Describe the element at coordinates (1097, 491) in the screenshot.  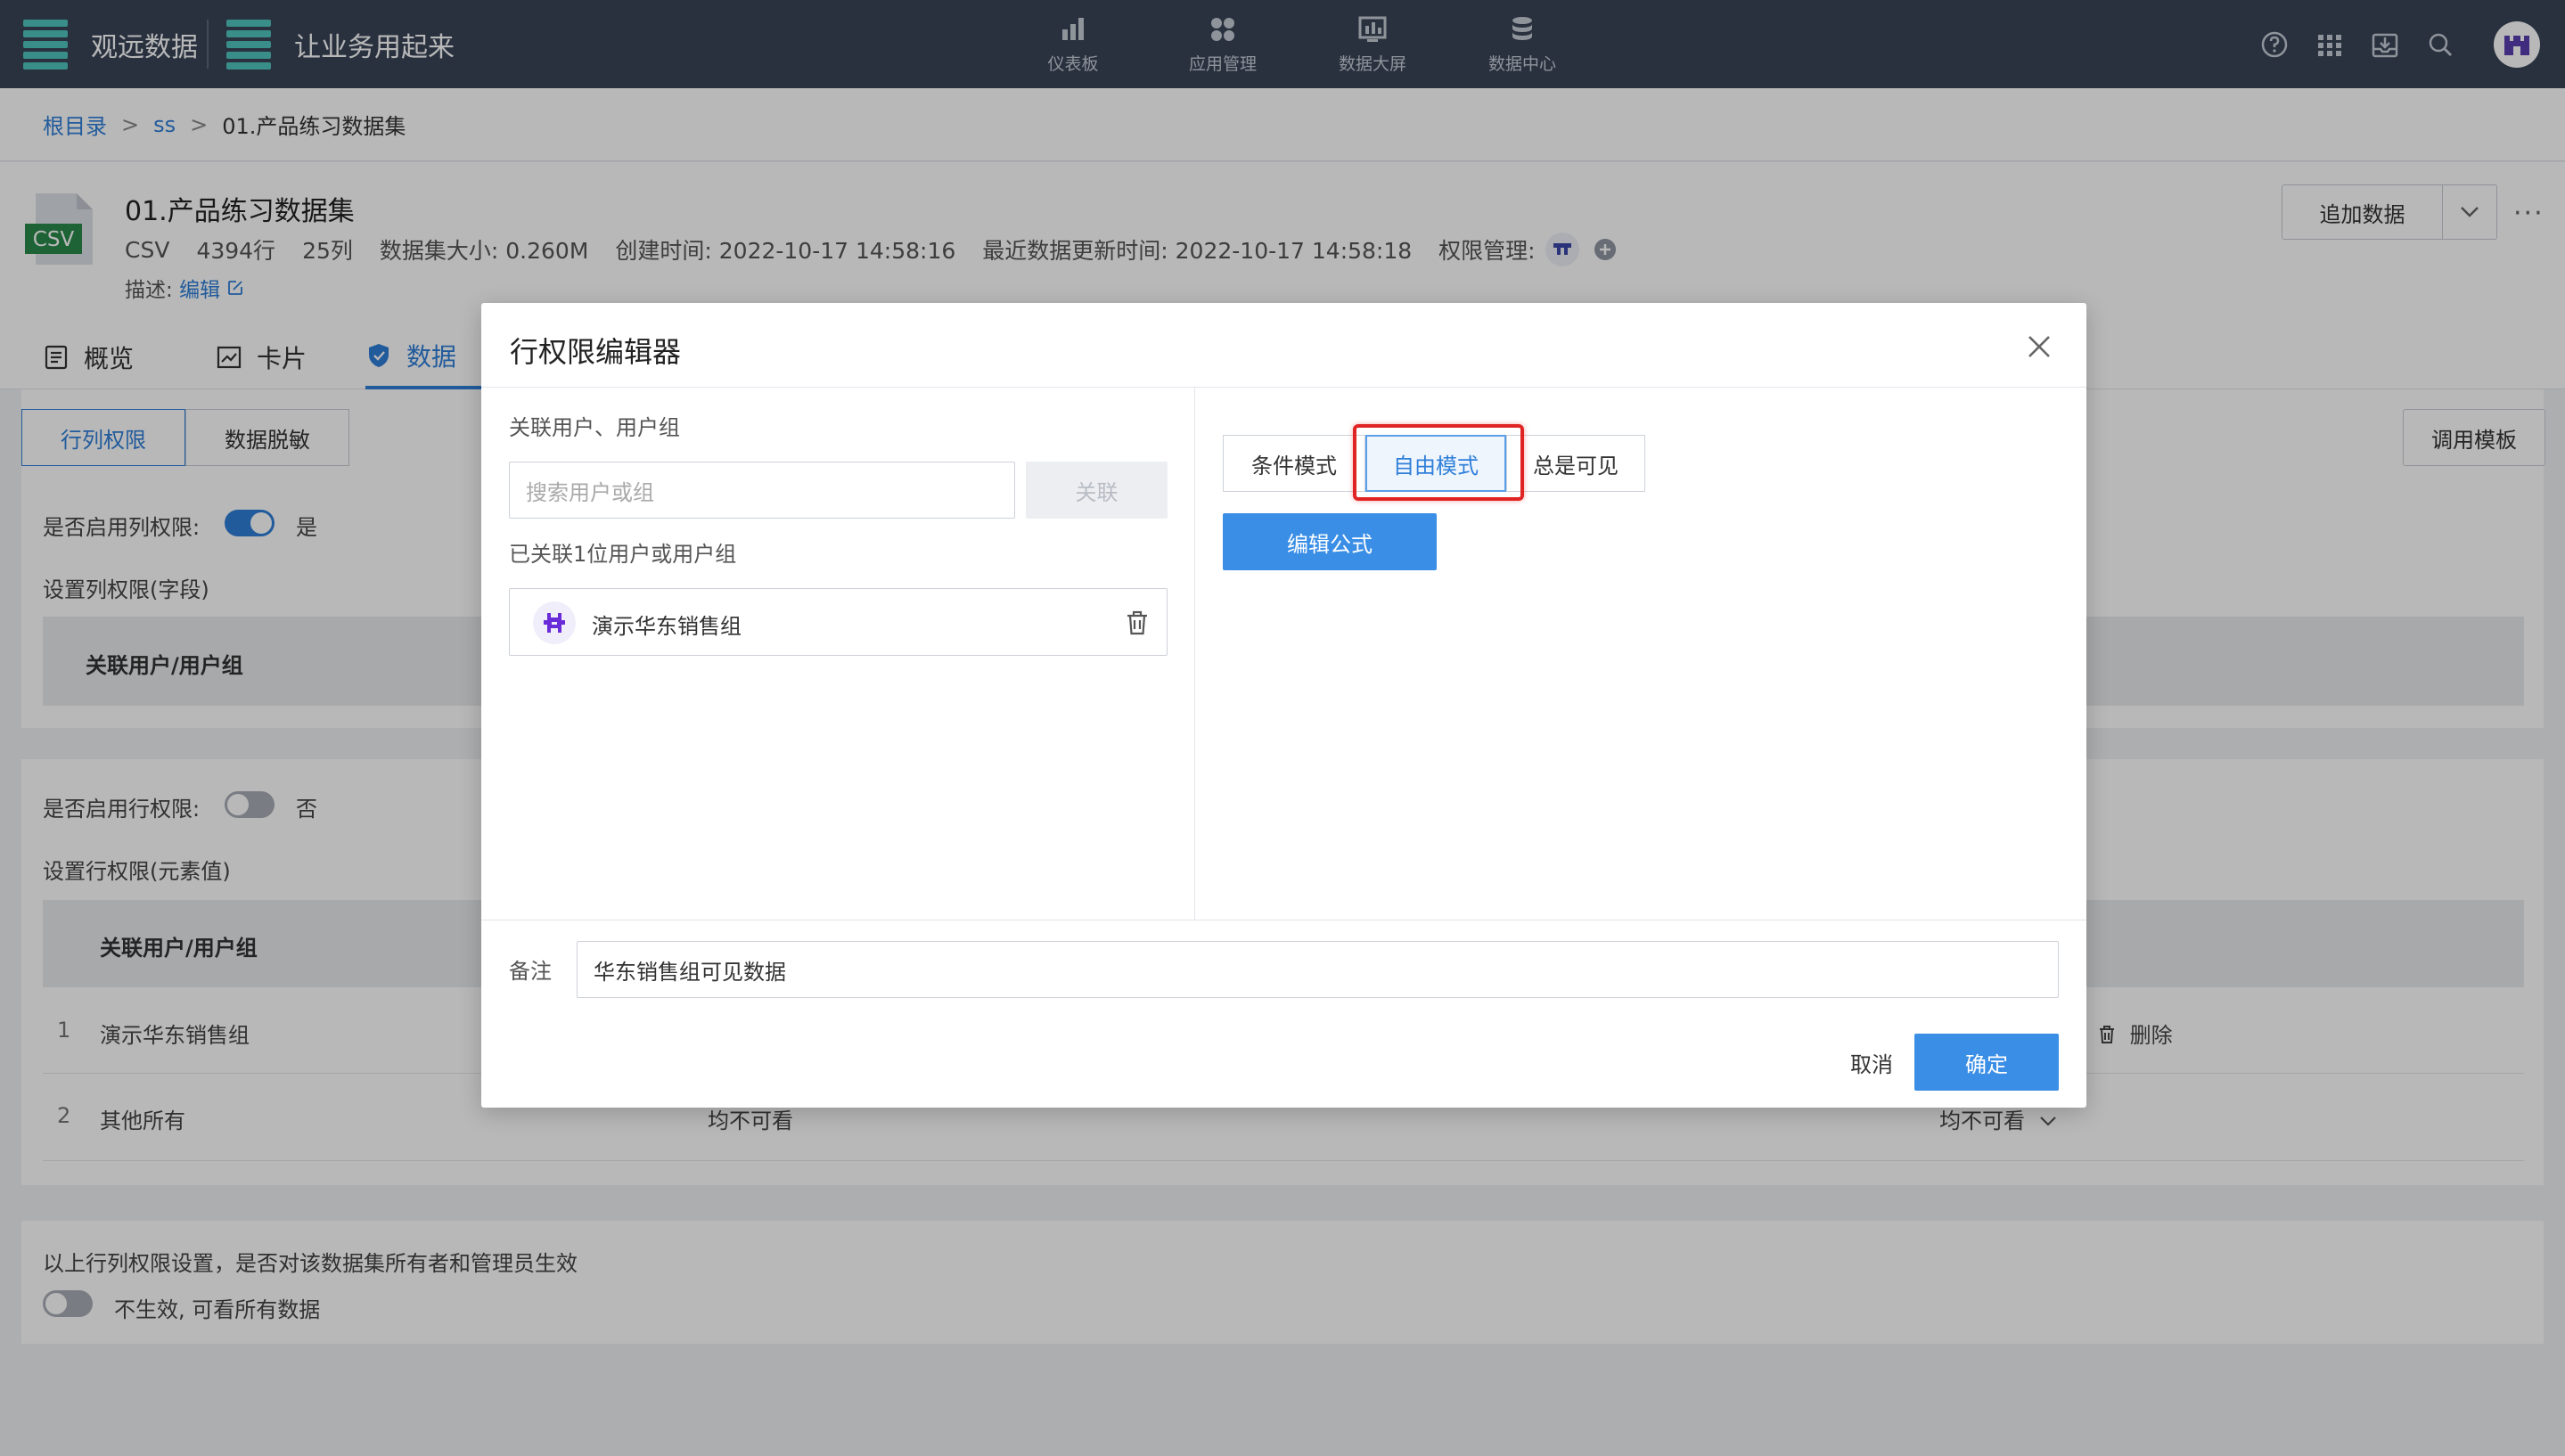
I see `associate-button: 关联` at that location.